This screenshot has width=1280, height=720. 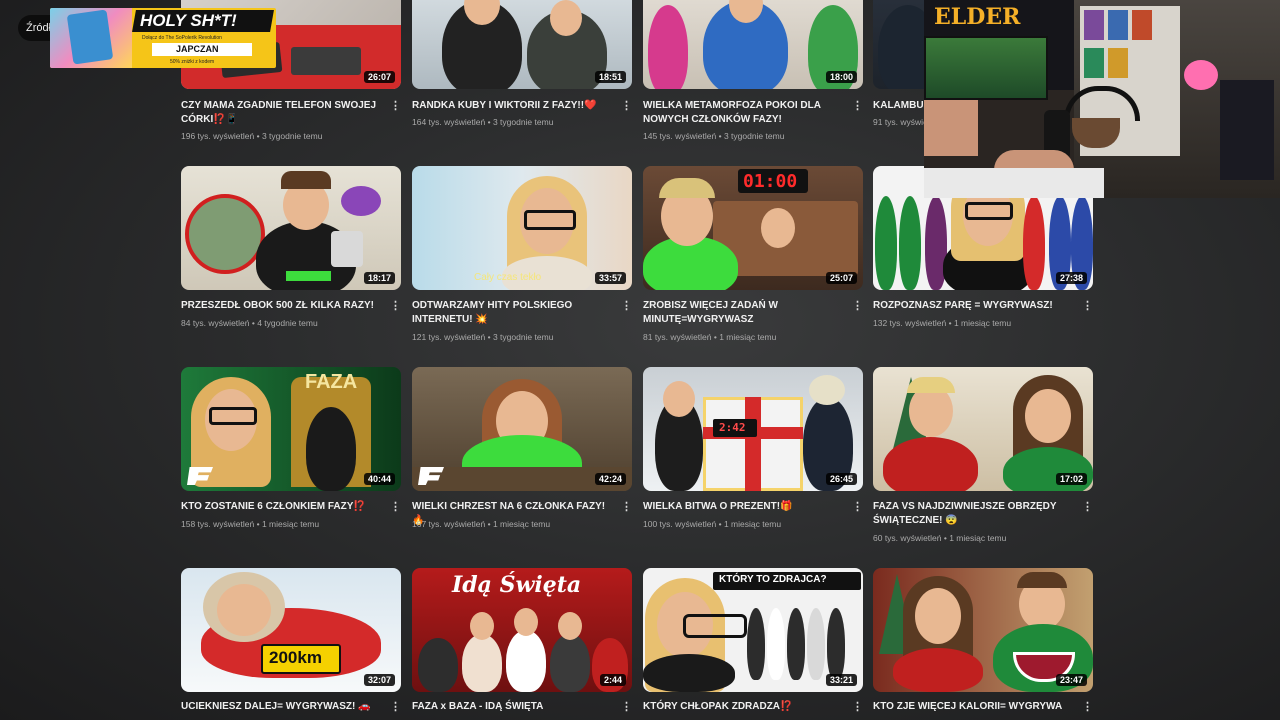 I want to click on video-title: RANDKA KUBY I WIKTORII Z FAZY!!❤️, so click(x=512, y=106).